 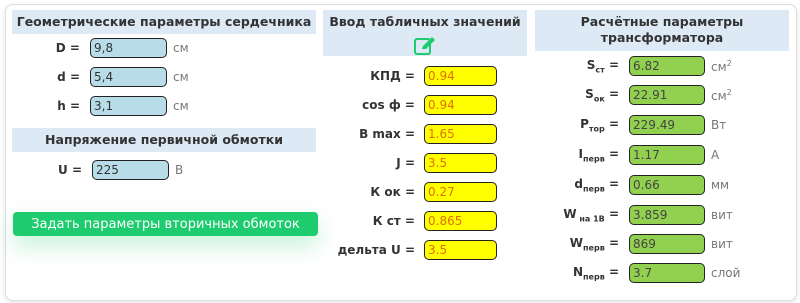 I want to click on set-secondary-windings-button: Задать параметры вторичных обмоток, so click(x=165, y=224).